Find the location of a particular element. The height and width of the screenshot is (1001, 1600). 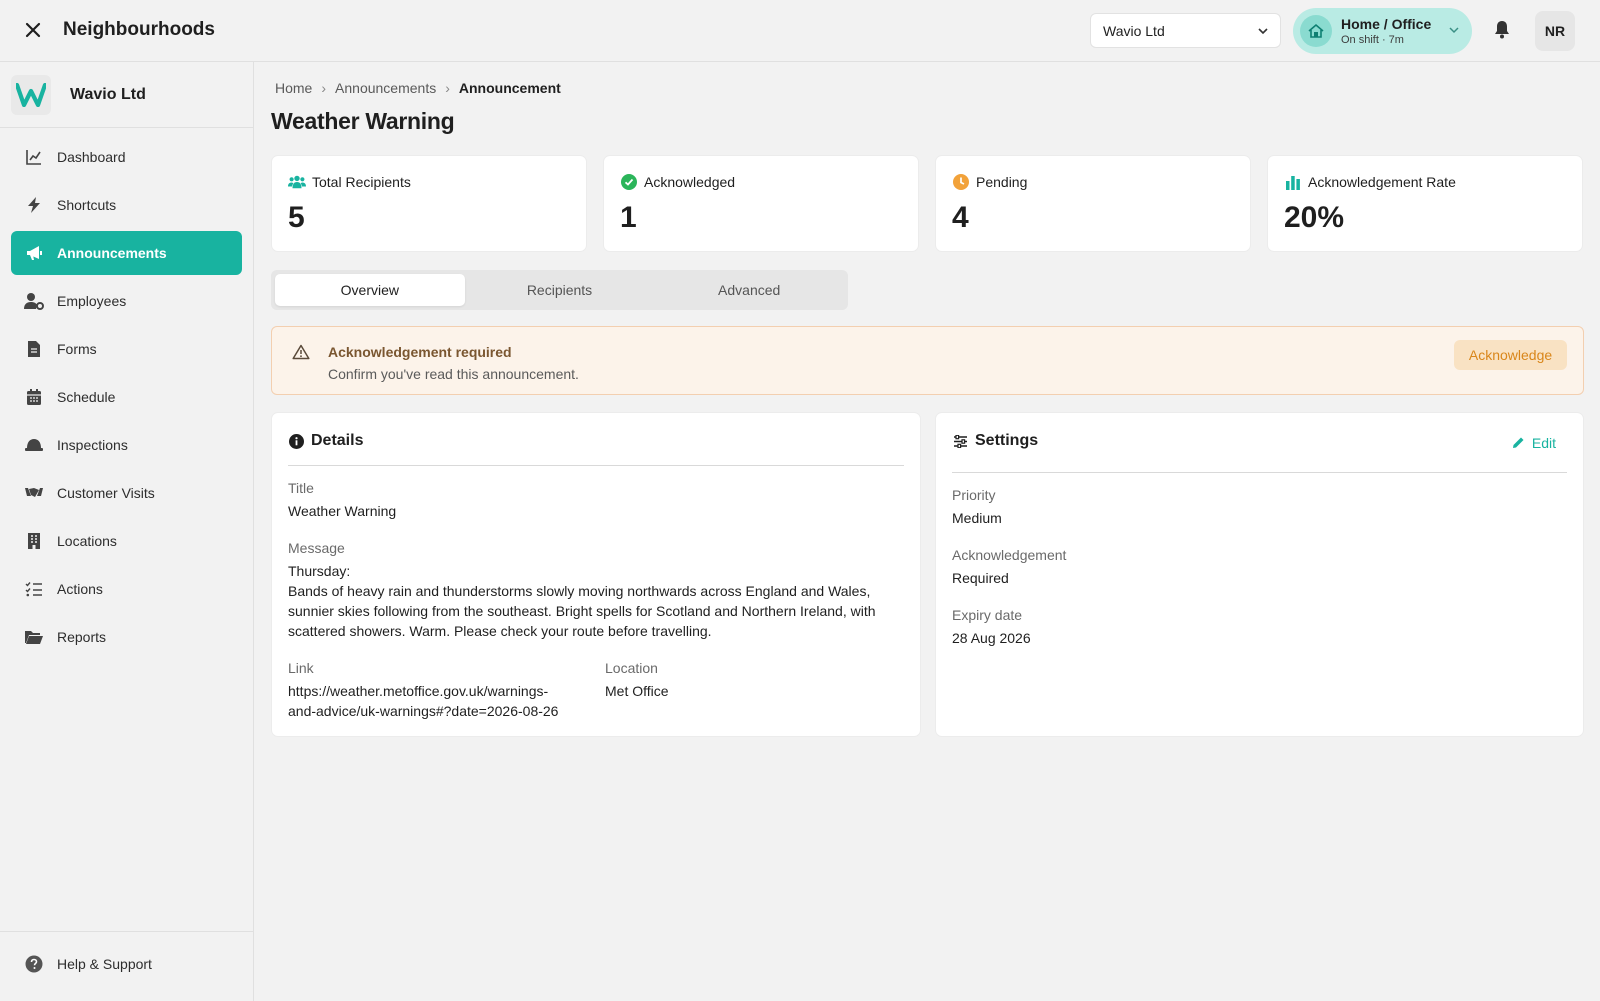

acknowledge-button: Acknowledge is located at coordinates (1510, 355).